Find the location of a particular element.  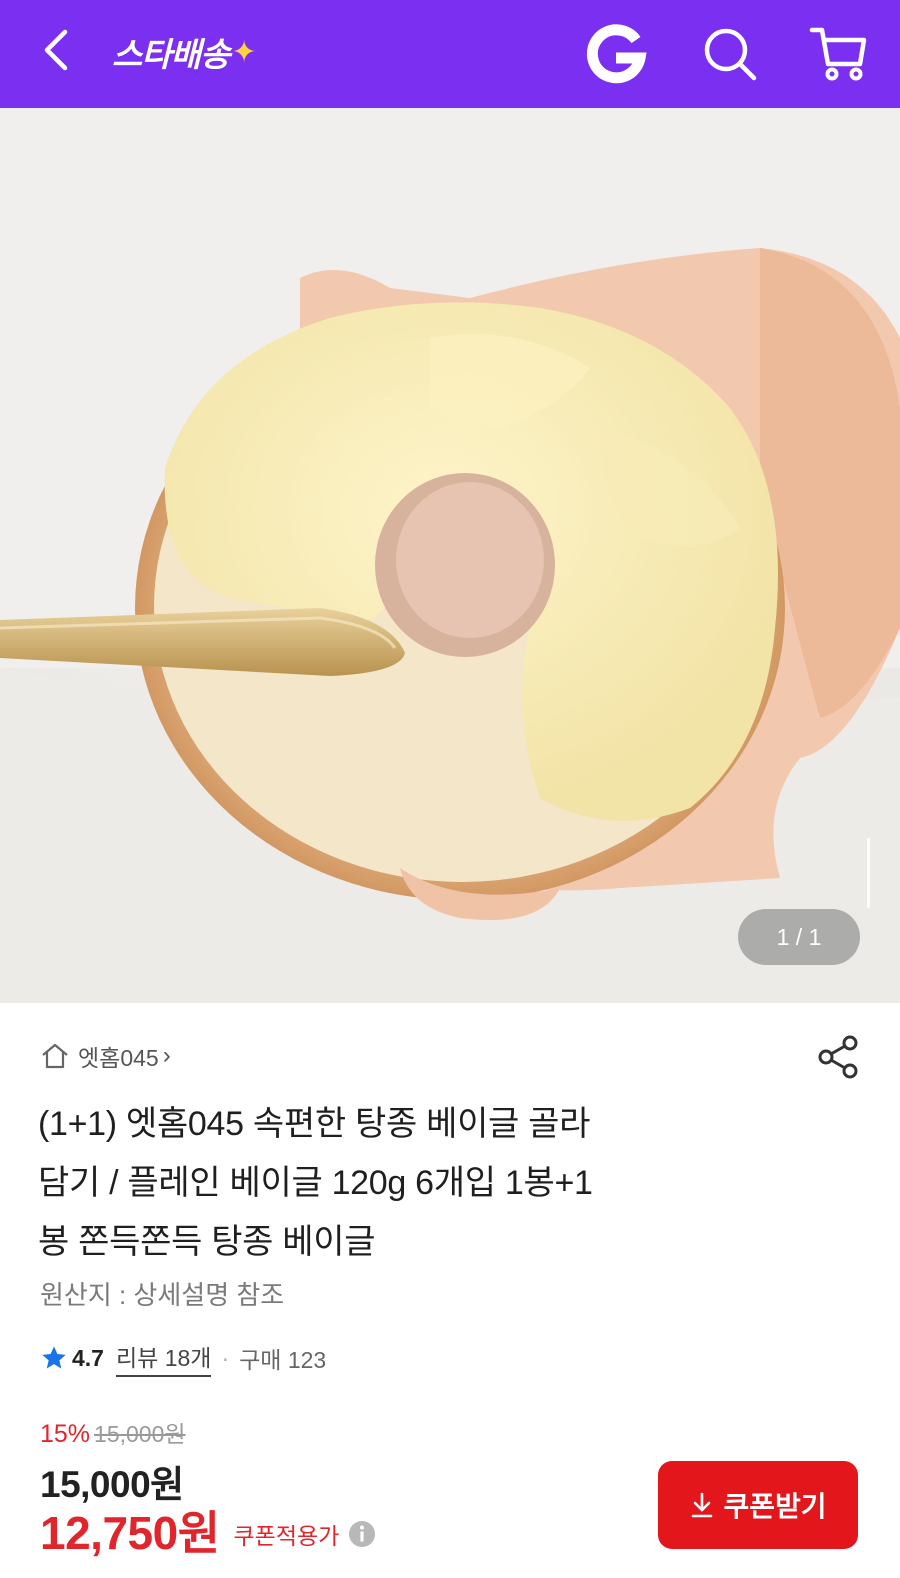

discount-row: 15% 15,000원 is located at coordinates (113, 1432).